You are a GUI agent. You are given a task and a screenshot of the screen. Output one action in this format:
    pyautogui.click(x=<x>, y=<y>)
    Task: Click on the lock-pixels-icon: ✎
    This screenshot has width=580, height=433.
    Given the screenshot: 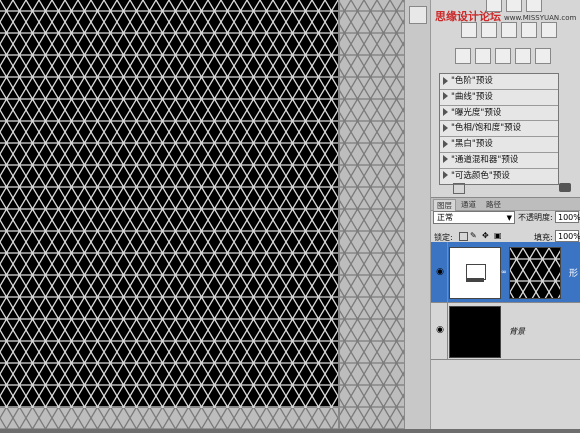 What is the action you would take?
    pyautogui.click(x=473, y=235)
    